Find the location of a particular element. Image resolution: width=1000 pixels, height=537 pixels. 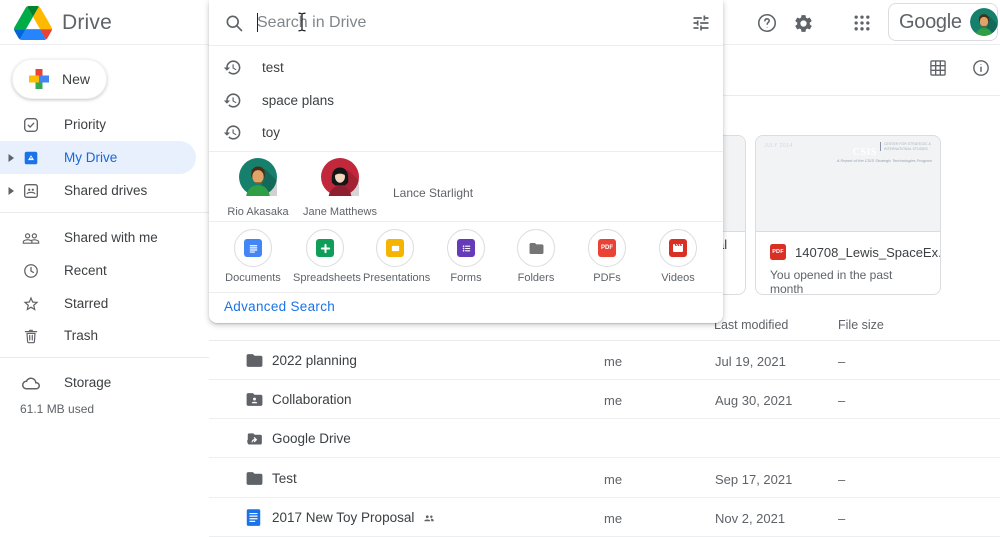

table-row-google-drive: Google Drive is located at coordinates (604, 438).